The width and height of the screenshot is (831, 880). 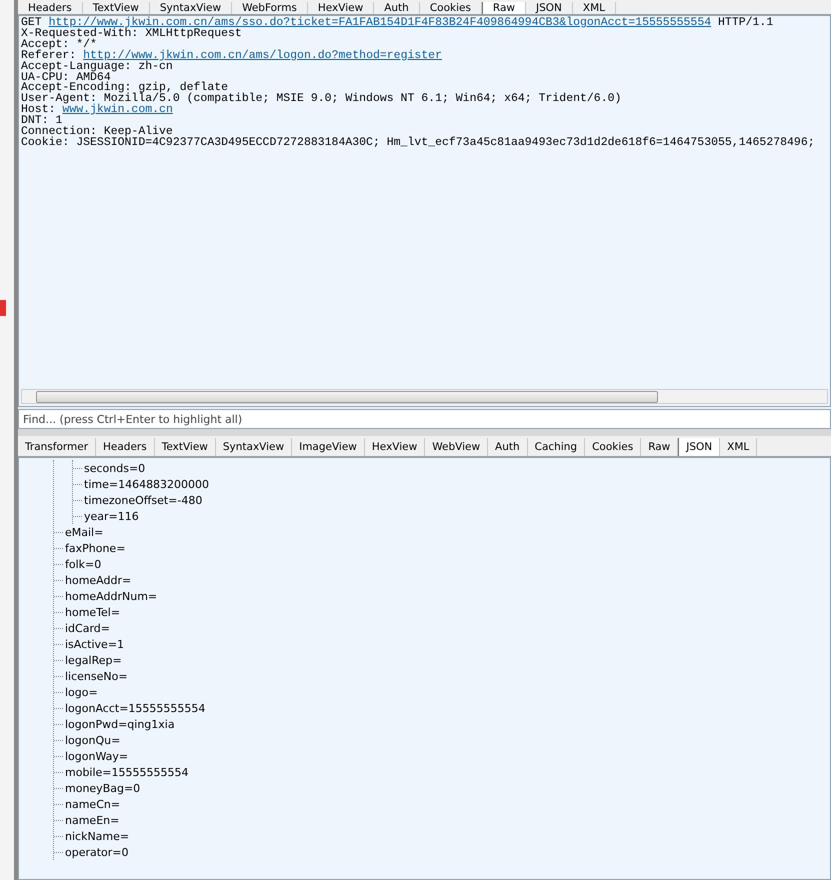 What do you see at coordinates (745, 22) in the screenshot?
I see `header-text: HTTP/1.1` at bounding box center [745, 22].